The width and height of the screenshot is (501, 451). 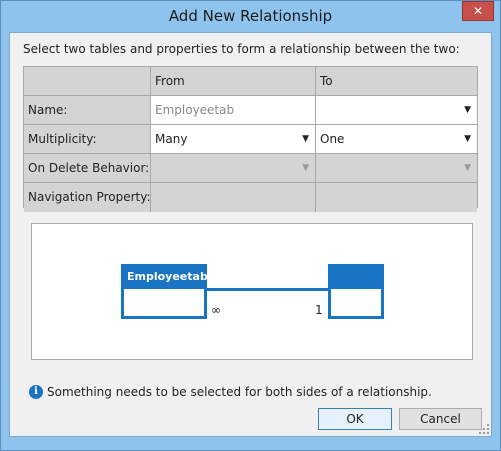 I want to click on on-delete-to-dropdown: ▼, so click(x=396, y=168).